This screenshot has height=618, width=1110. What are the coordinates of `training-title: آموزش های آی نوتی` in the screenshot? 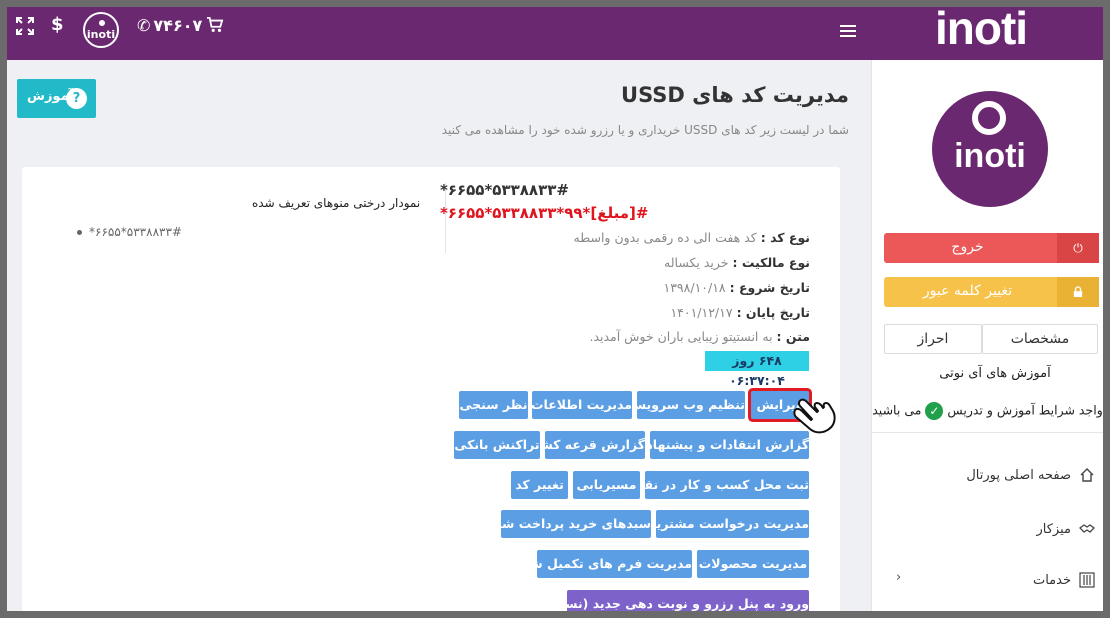 It's located at (995, 373).